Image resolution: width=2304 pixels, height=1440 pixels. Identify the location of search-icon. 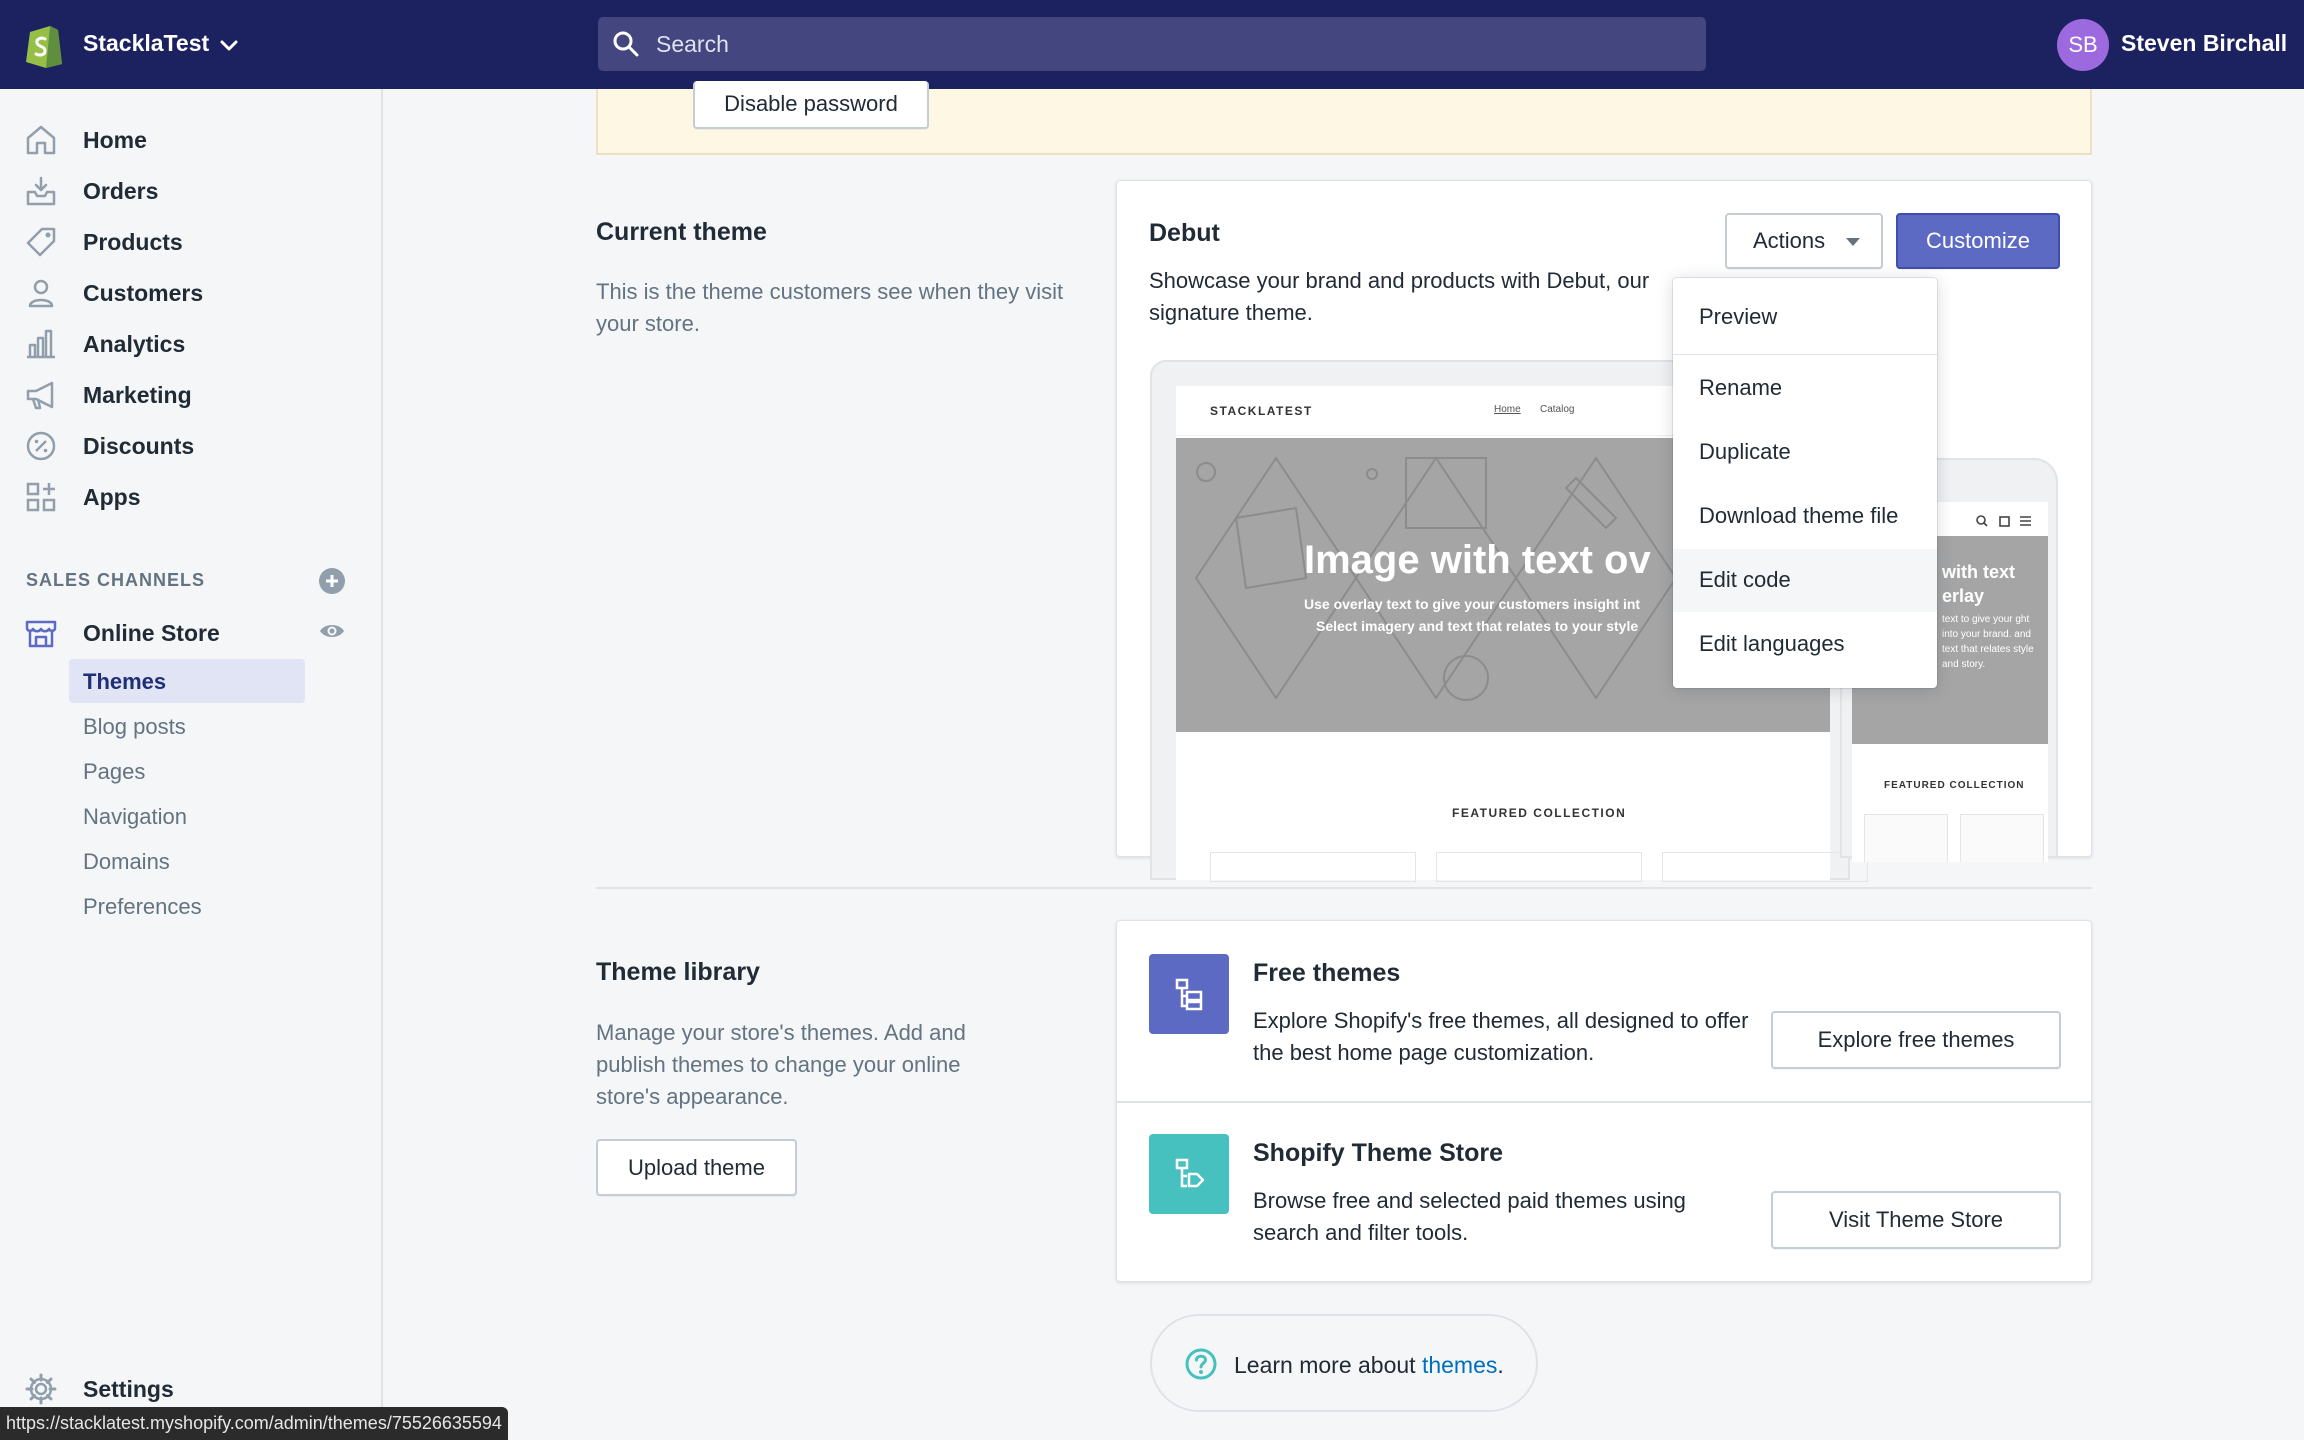
(626, 44).